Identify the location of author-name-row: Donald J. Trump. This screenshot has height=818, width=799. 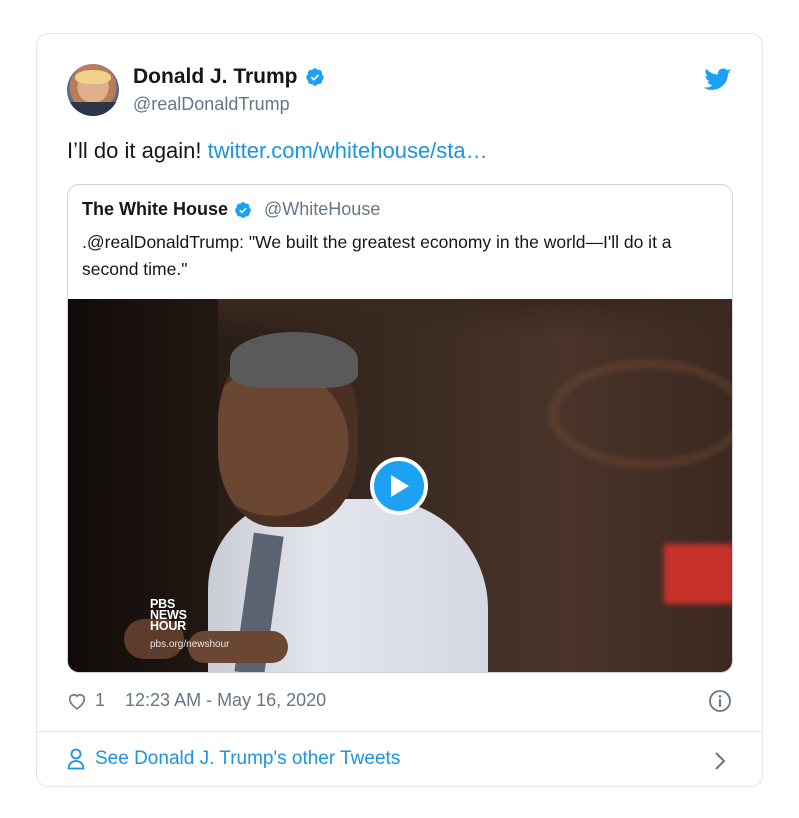
(229, 77).